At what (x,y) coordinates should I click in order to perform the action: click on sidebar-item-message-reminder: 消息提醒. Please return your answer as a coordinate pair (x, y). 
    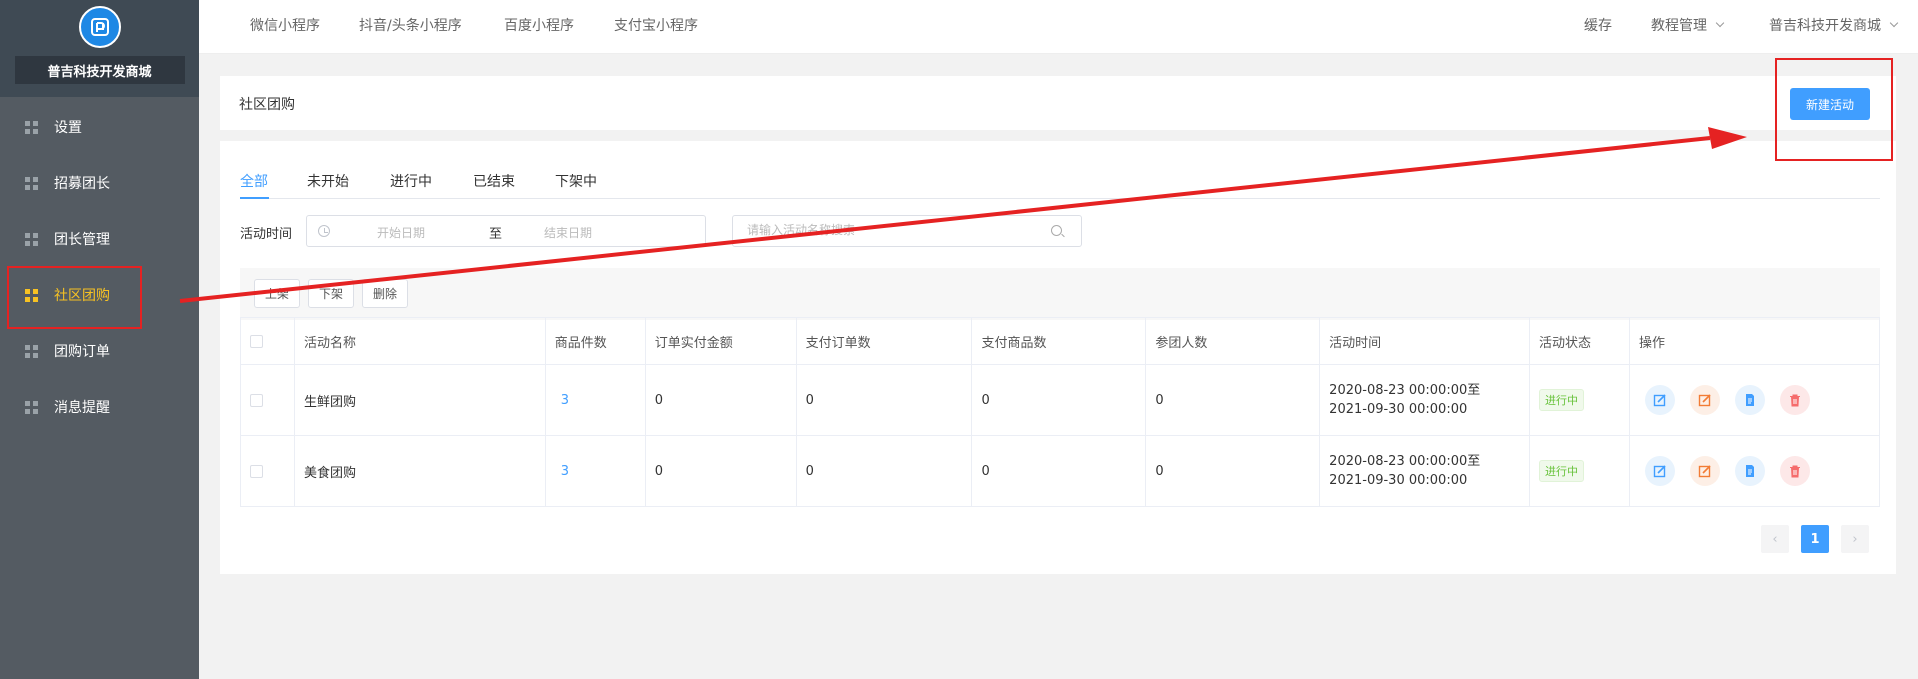
    Looking at the image, I should click on (99, 407).